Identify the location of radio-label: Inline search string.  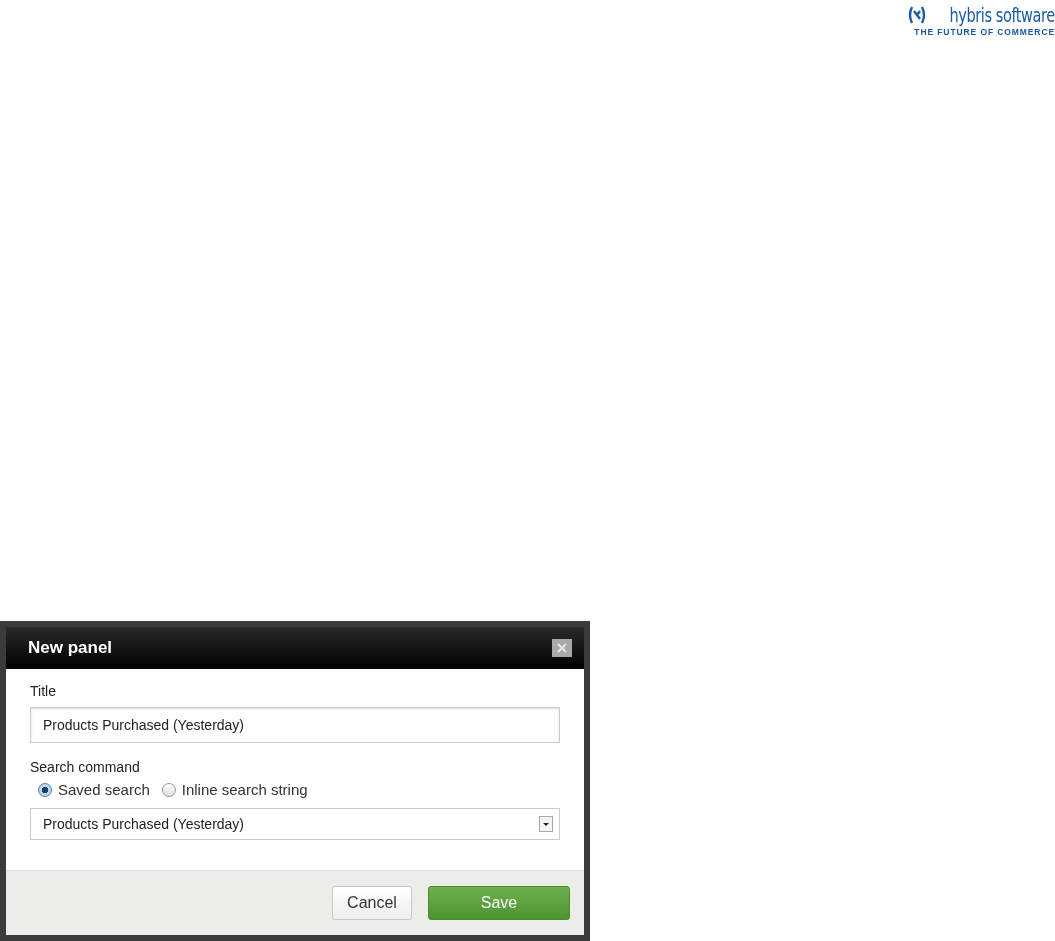
(244, 789).